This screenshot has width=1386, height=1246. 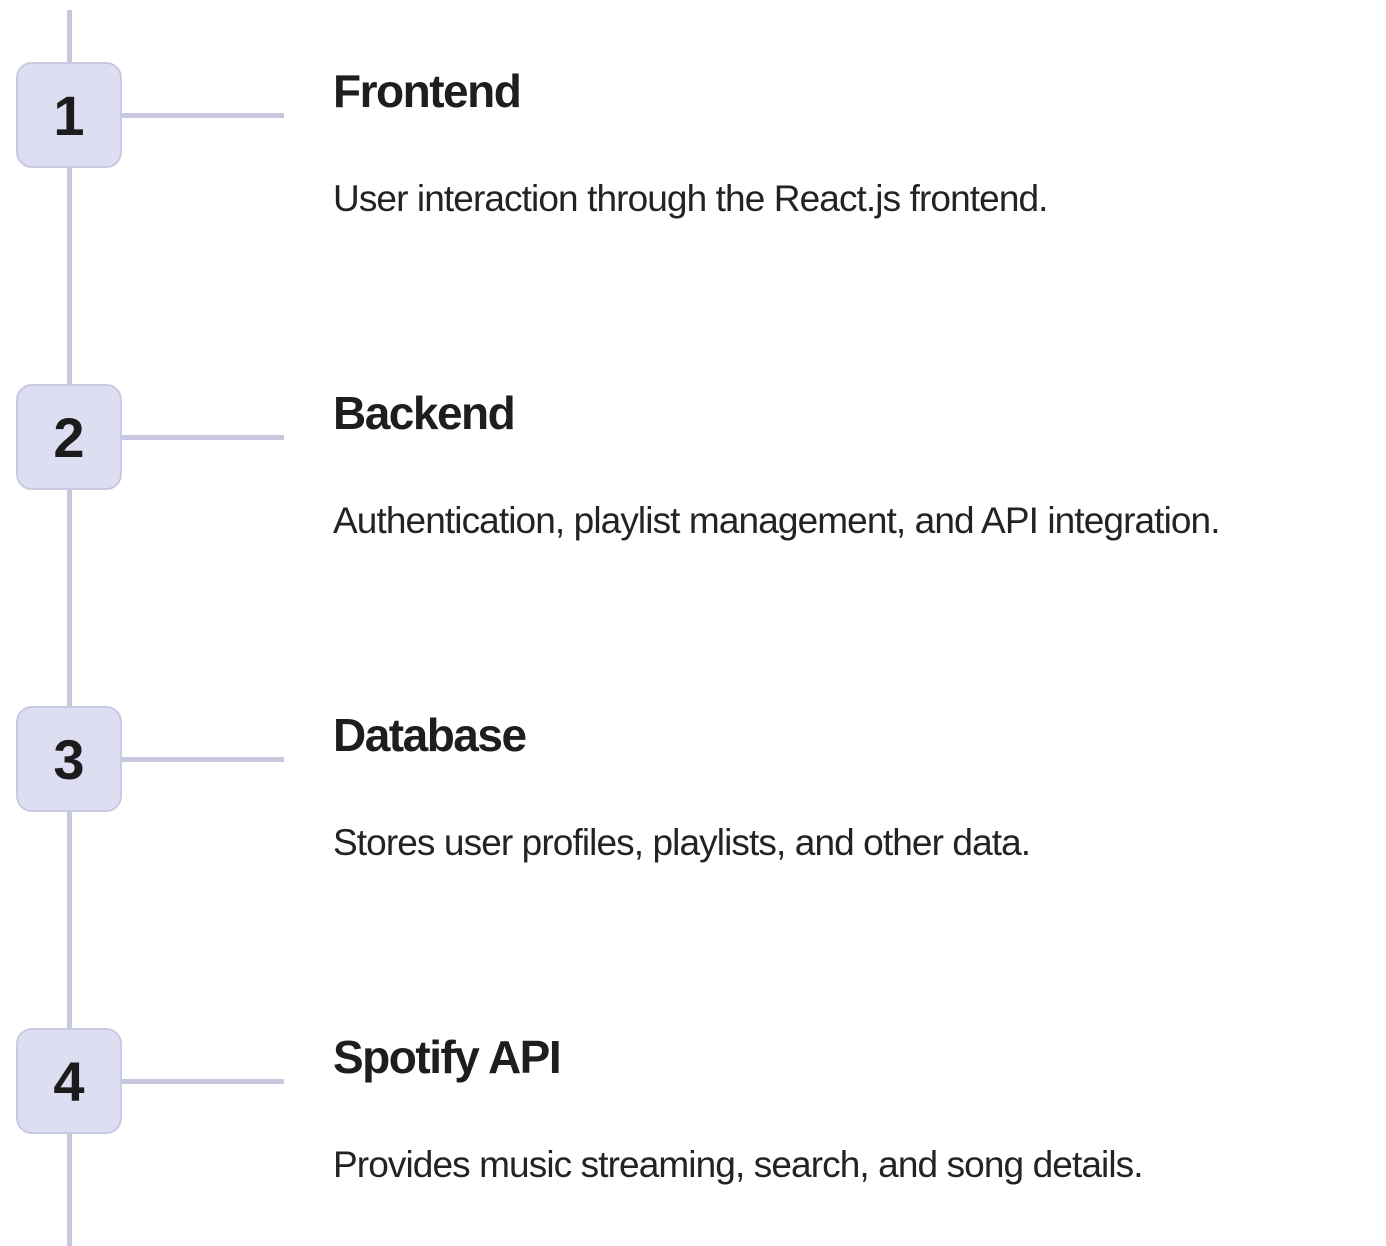 What do you see at coordinates (430, 735) in the screenshot?
I see `step-title: Database` at bounding box center [430, 735].